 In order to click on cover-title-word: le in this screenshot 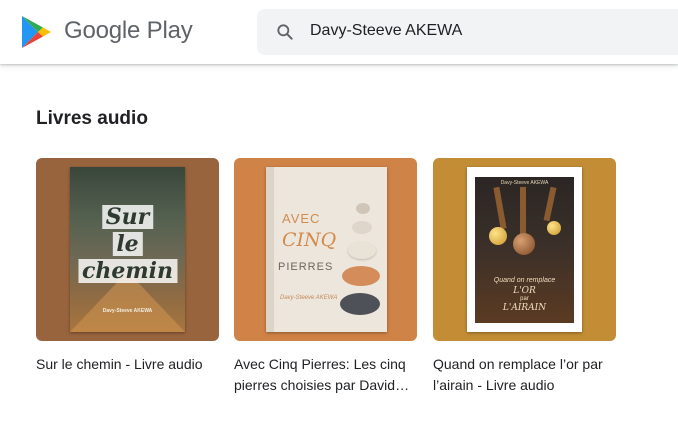, I will do `click(127, 244)`.